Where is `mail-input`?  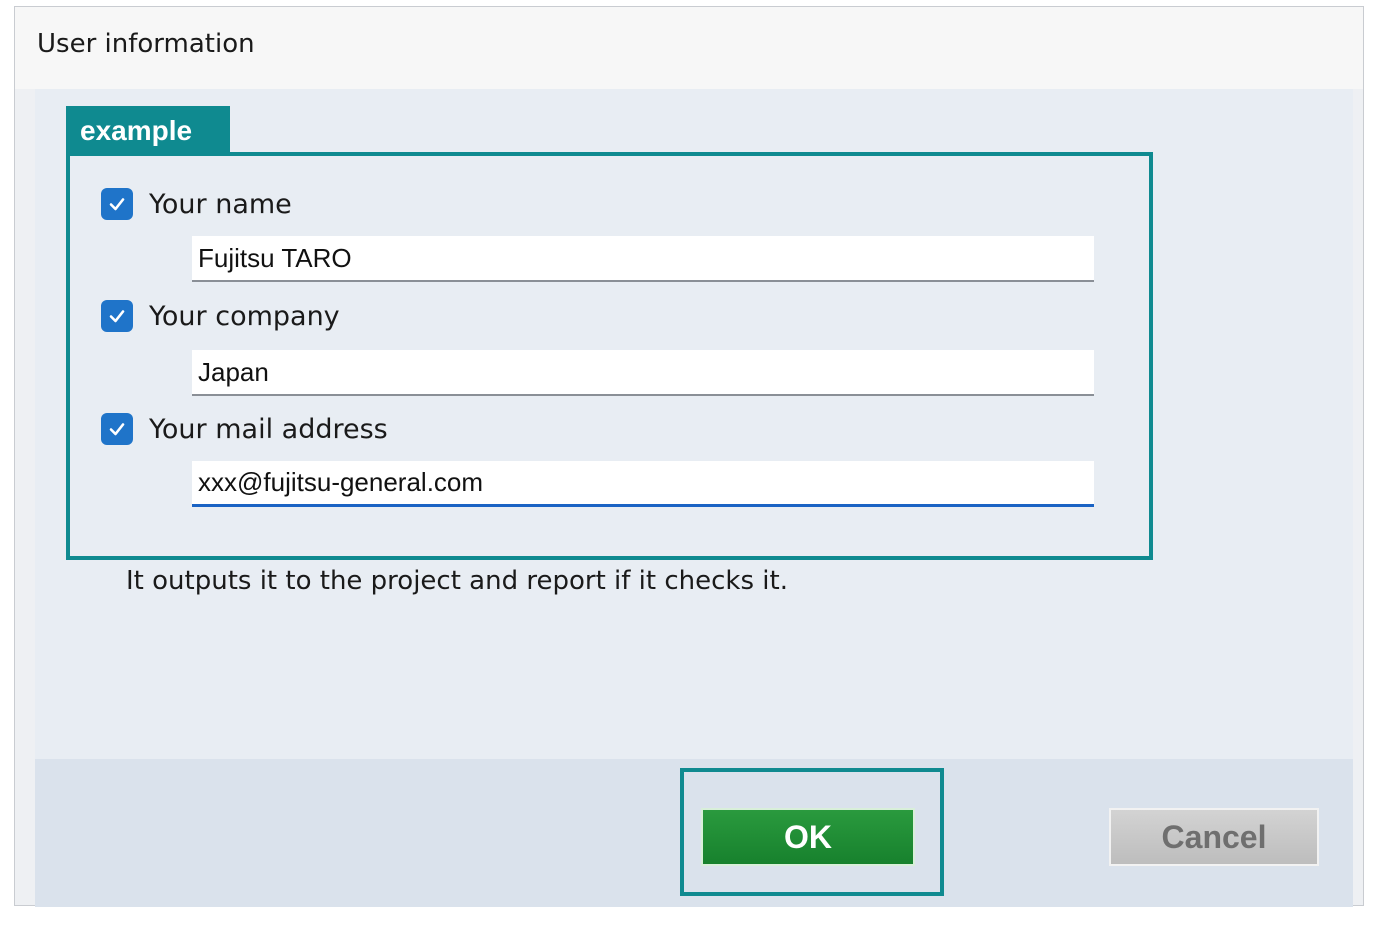
mail-input is located at coordinates (643, 482).